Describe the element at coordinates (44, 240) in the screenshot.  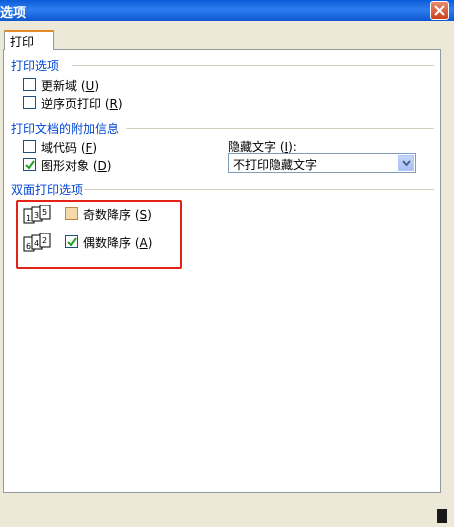
I see `page-number: 2` at that location.